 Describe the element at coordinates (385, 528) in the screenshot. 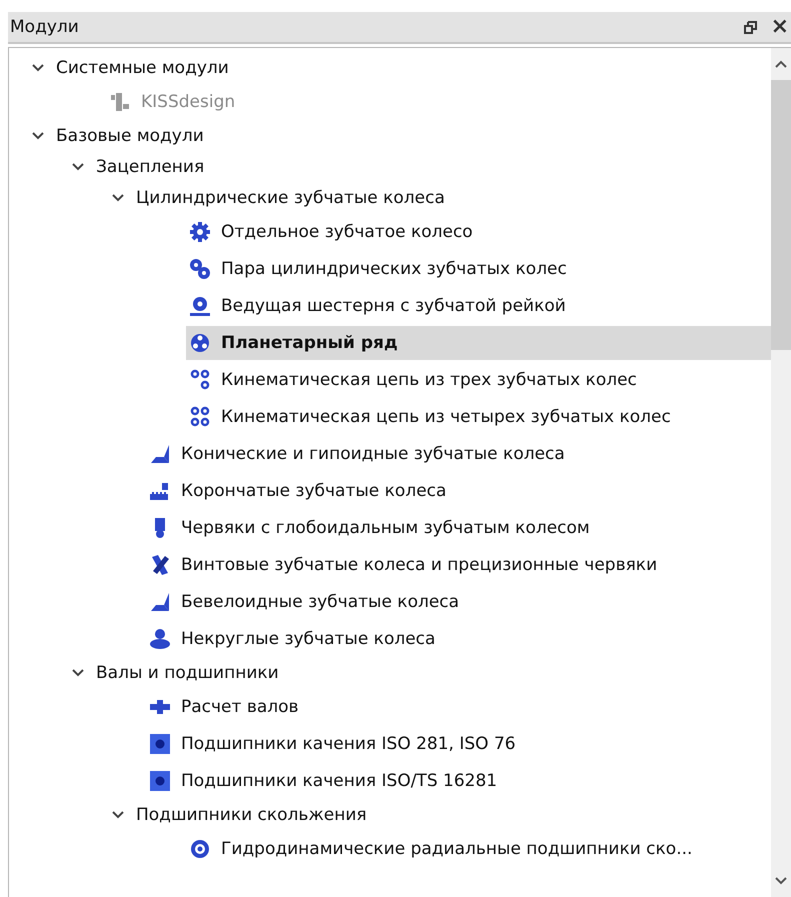

I see `item-label: Червяки с глобоидальным зубчатым колесом` at that location.